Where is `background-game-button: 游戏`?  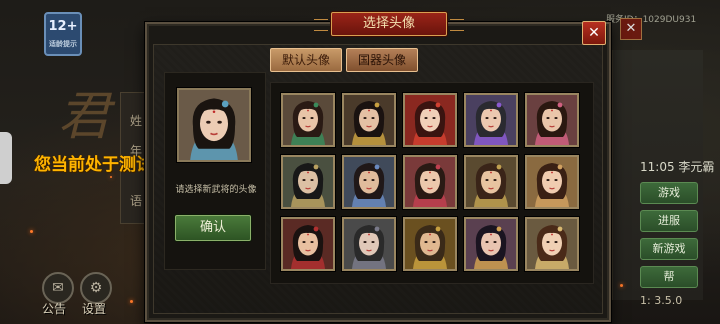 background-game-button: 游戏 is located at coordinates (669, 193).